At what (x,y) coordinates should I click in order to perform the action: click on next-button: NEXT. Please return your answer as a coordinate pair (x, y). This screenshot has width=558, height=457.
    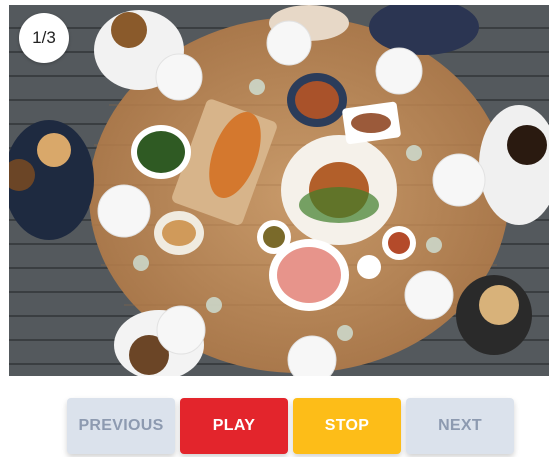
    Looking at the image, I should click on (460, 426).